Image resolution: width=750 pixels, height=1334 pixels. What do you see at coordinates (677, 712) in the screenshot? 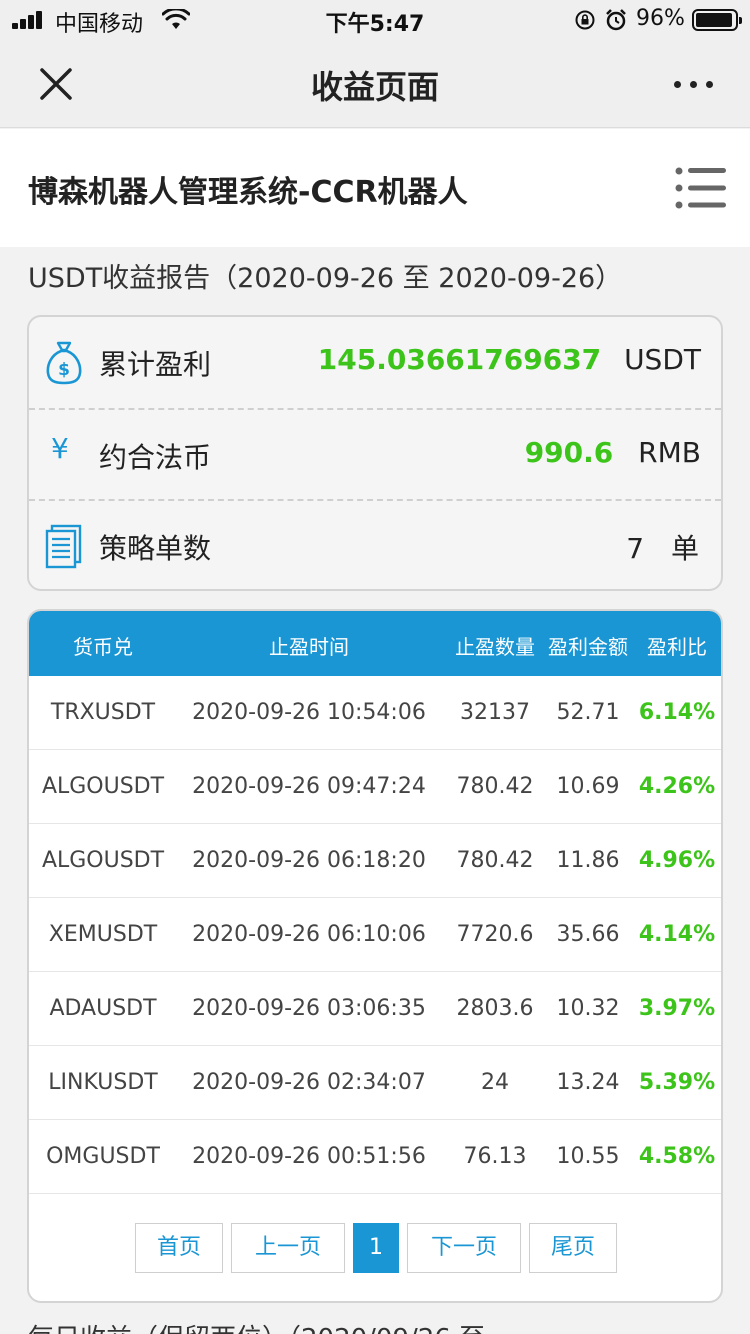
I see `cell-ratio: 6.14%` at bounding box center [677, 712].